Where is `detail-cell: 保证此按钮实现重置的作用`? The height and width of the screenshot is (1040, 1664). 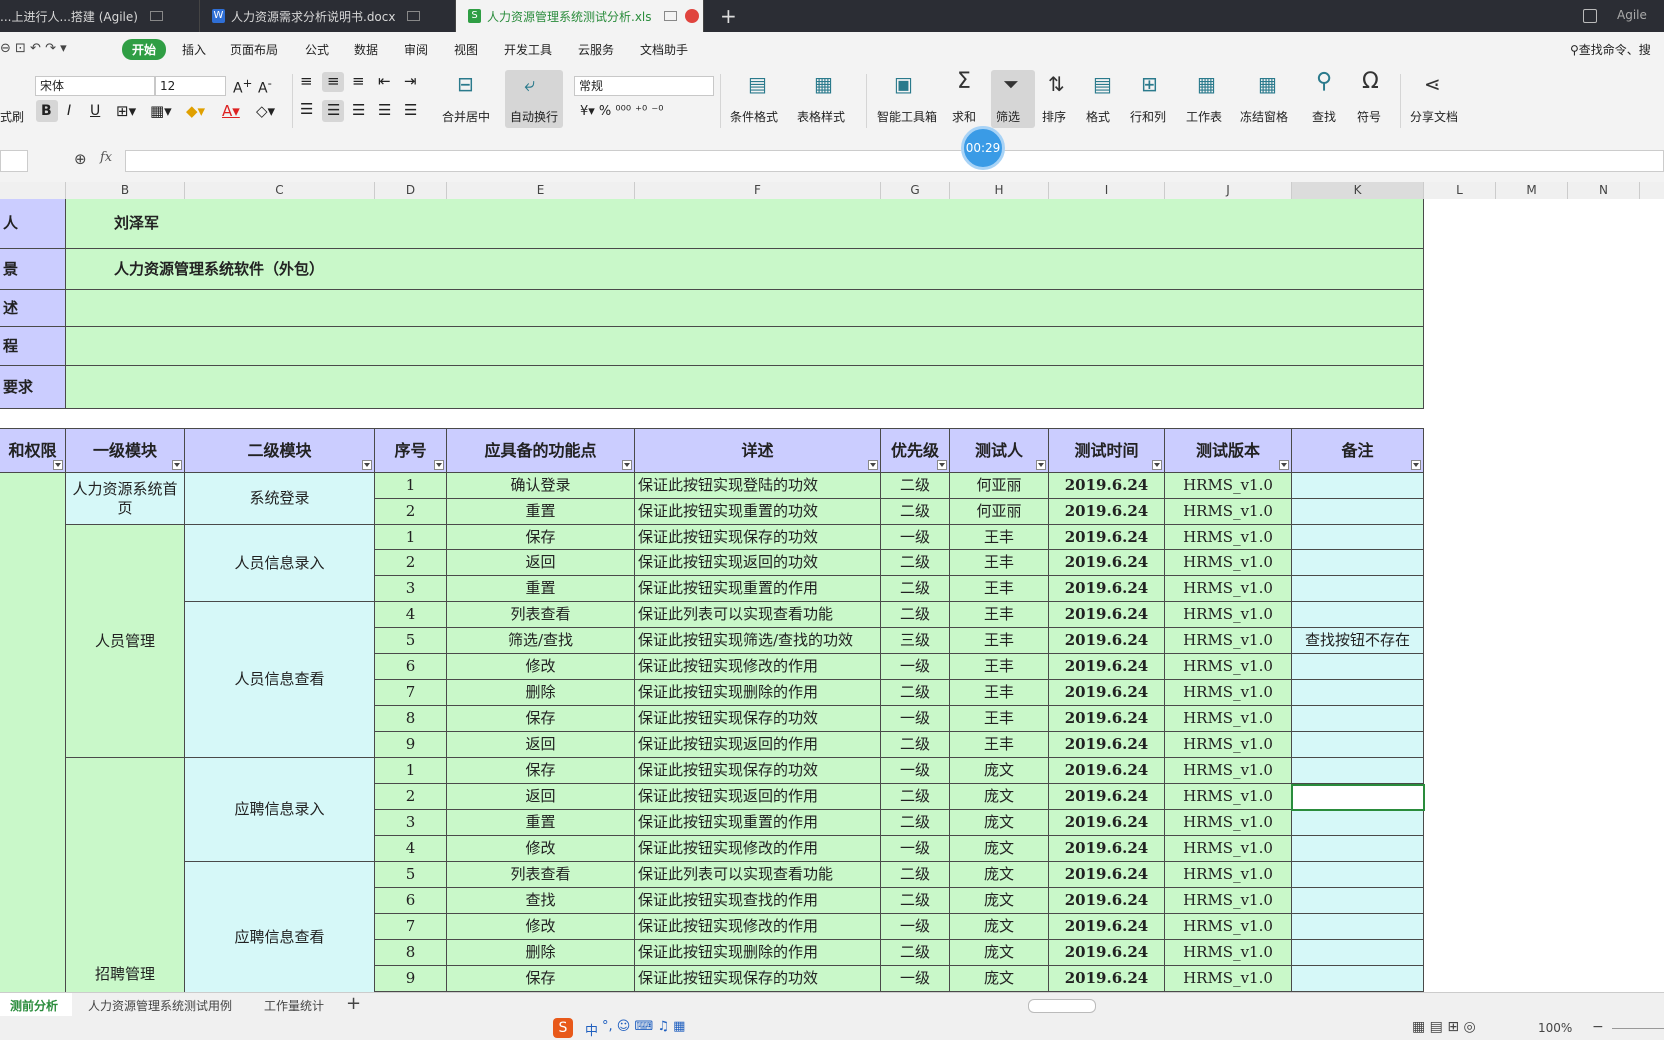 detail-cell: 保证此按钮实现重置的作用 is located at coordinates (758, 823).